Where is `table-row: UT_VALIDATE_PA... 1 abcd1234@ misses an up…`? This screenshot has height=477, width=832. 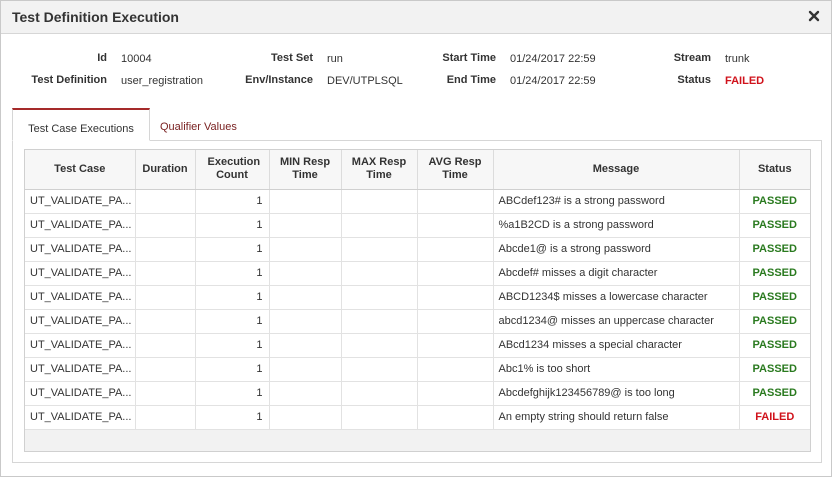 table-row: UT_VALIDATE_PA... 1 abcd1234@ misses an up… is located at coordinates (417, 321).